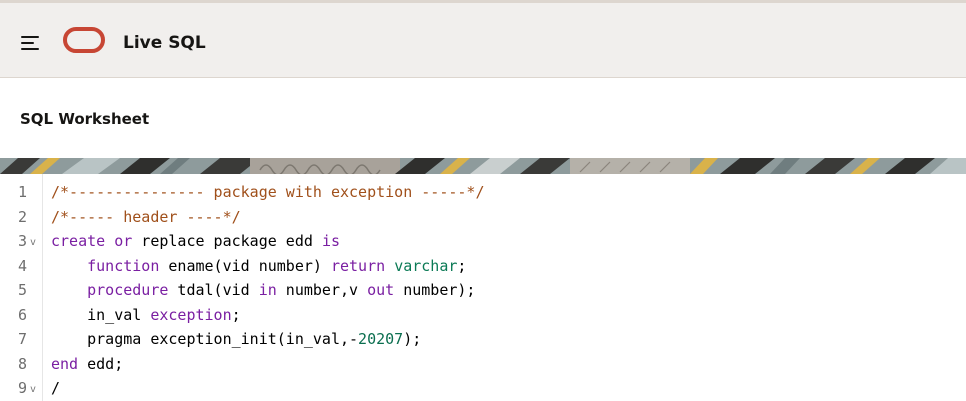  Describe the element at coordinates (381, 290) in the screenshot. I see `code-token-keyword: out` at that location.